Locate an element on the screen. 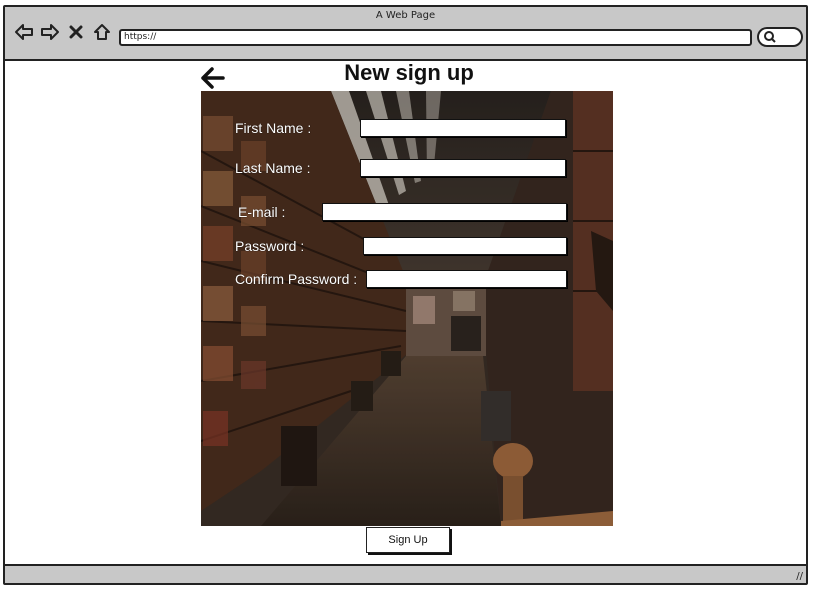 This screenshot has width=813, height=590. confirm-password-label: Confirm Password : is located at coordinates (296, 279).